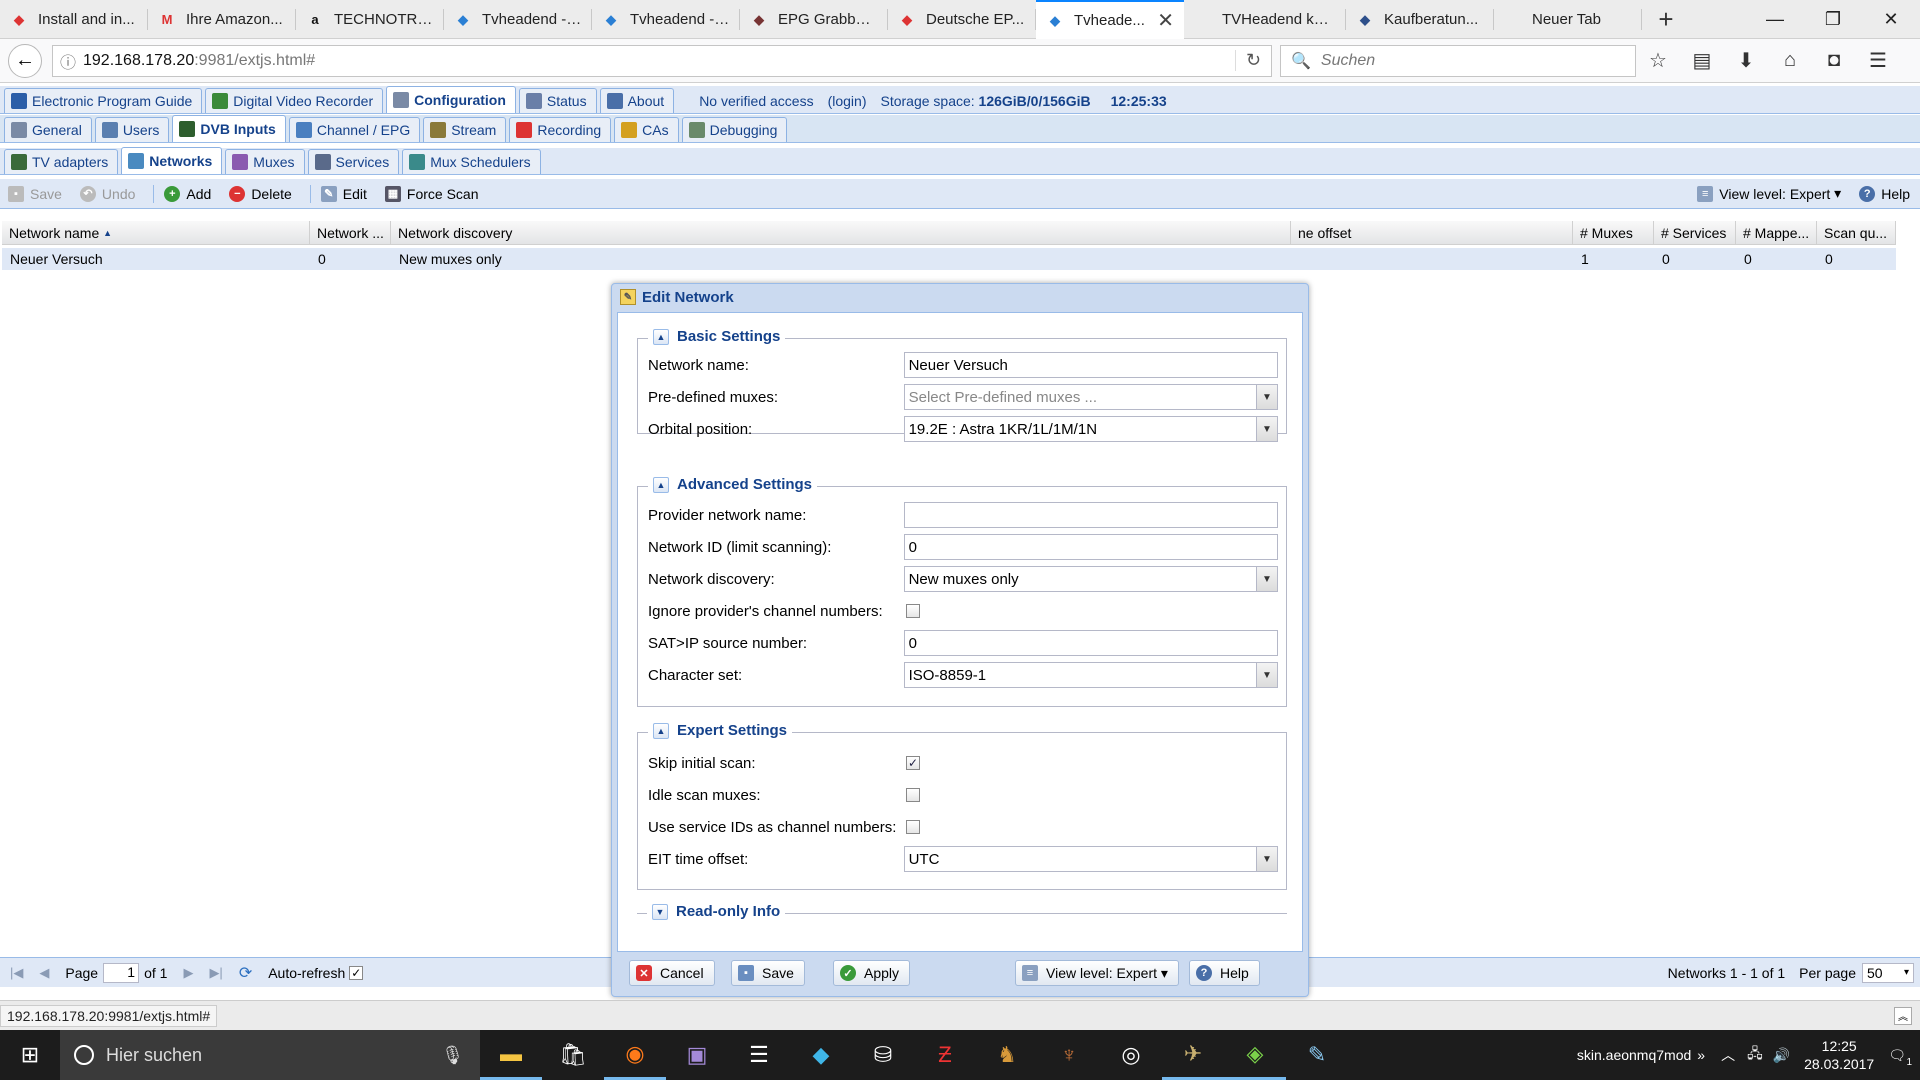 This screenshot has width=1920, height=1080. Describe the element at coordinates (1568, 19) in the screenshot. I see `browser-tab: Neuer Tab` at that location.